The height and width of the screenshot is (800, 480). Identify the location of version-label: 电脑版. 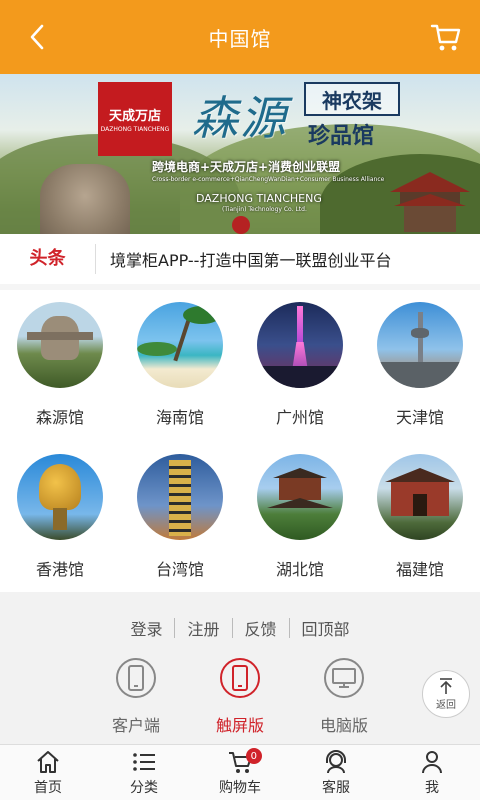
(343, 725).